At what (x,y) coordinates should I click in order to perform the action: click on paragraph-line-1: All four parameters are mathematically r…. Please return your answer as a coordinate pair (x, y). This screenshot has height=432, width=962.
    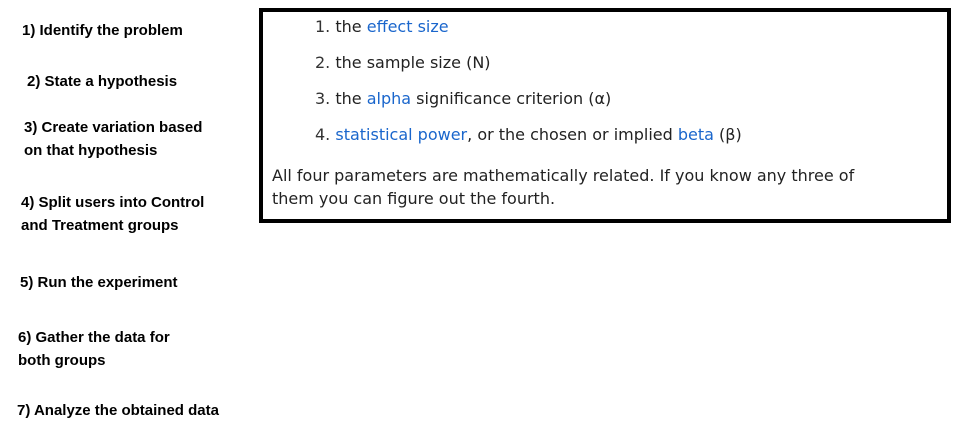
    Looking at the image, I should click on (563, 175).